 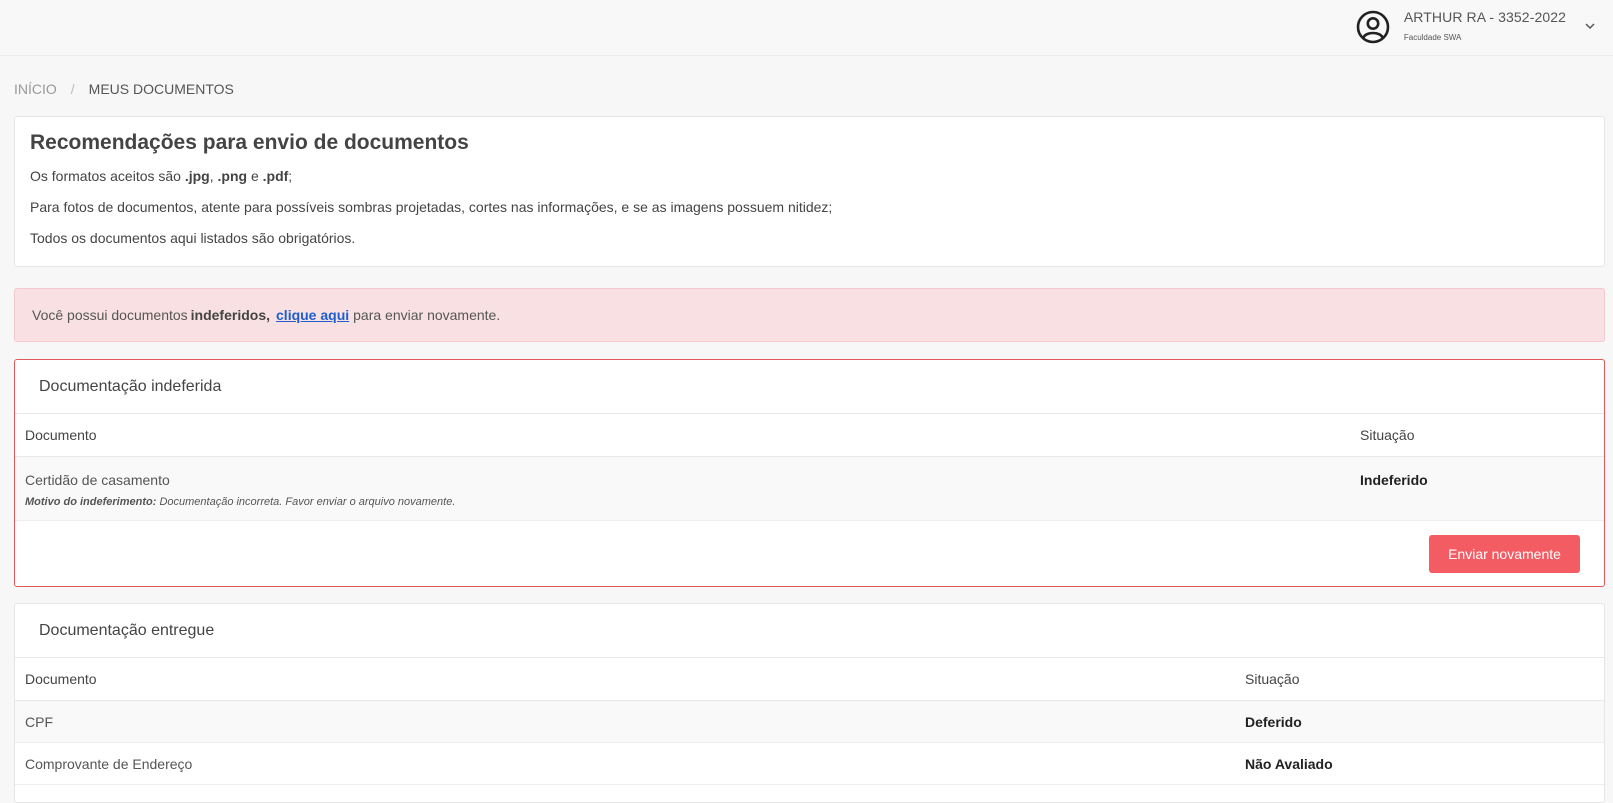 What do you see at coordinates (1432, 37) in the screenshot?
I see `user-institution: Faculdade SWA` at bounding box center [1432, 37].